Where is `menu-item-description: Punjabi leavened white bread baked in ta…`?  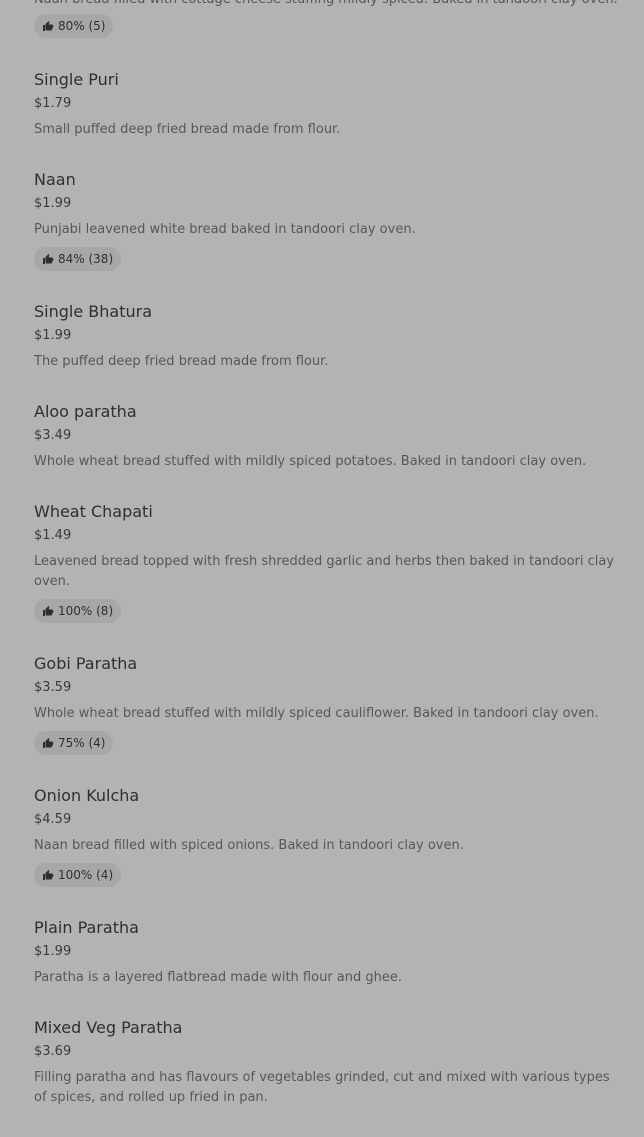
menu-item-description: Punjabi leavened white bread baked in ta… is located at coordinates (225, 229).